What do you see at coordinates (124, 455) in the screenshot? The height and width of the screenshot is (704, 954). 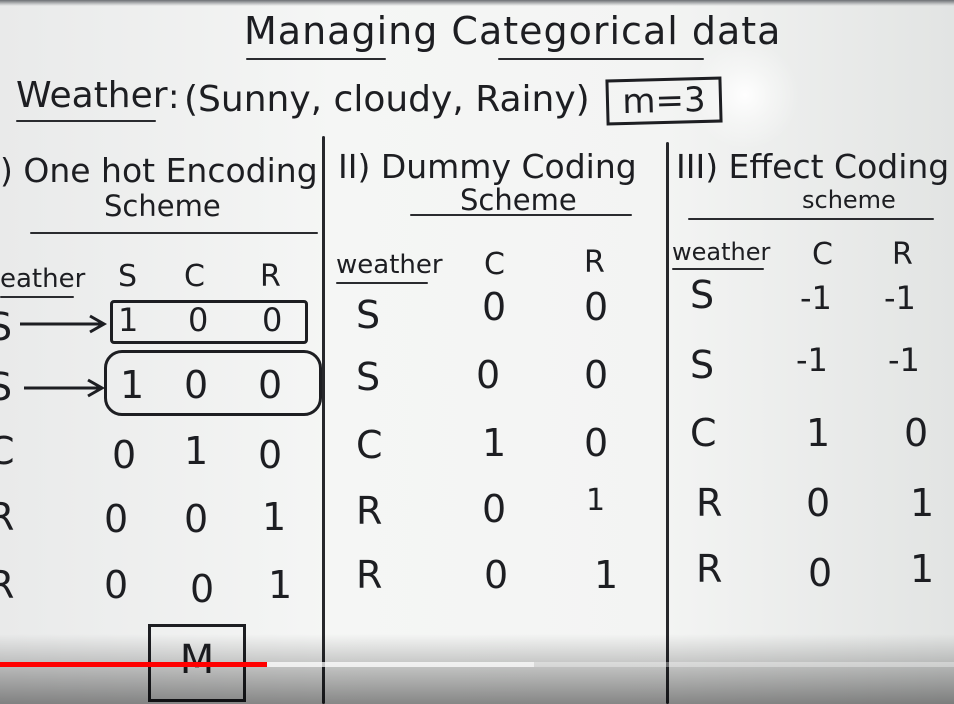 I see `one-hot-row3-s: 0` at bounding box center [124, 455].